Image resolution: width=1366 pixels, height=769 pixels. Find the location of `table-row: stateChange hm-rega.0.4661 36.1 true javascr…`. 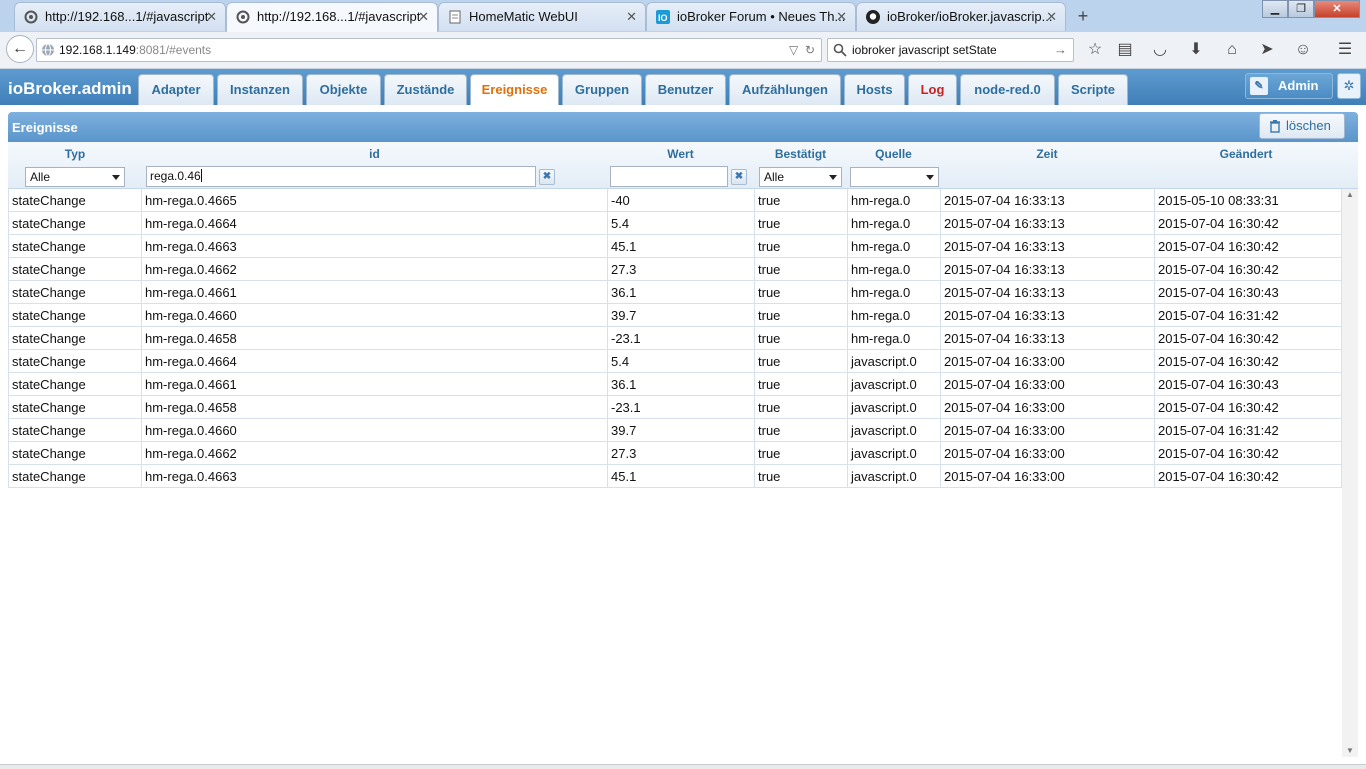

table-row: stateChange hm-rega.0.4661 36.1 true javascr… is located at coordinates (675, 384).